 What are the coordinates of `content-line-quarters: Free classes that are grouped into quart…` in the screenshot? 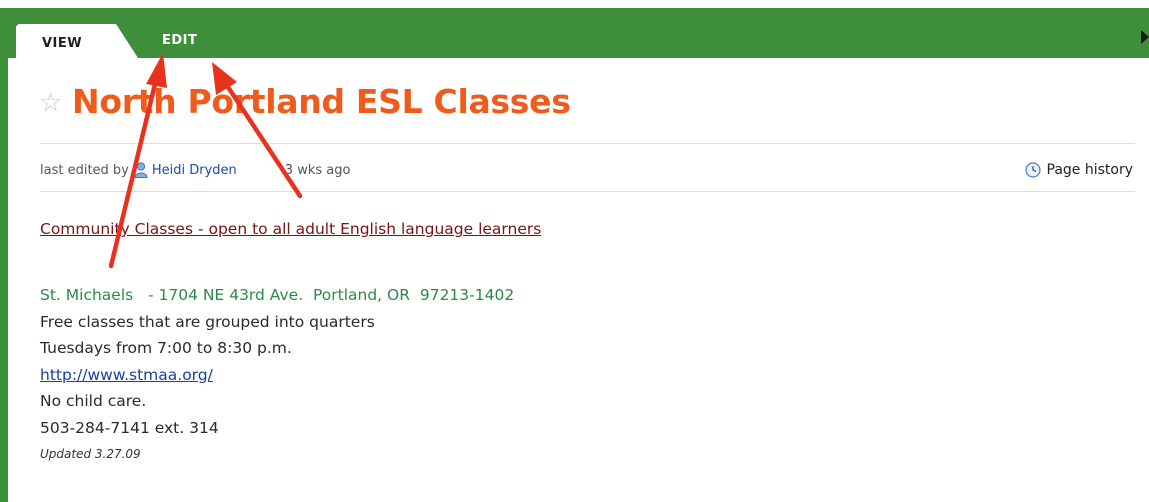 It's located at (207, 321).